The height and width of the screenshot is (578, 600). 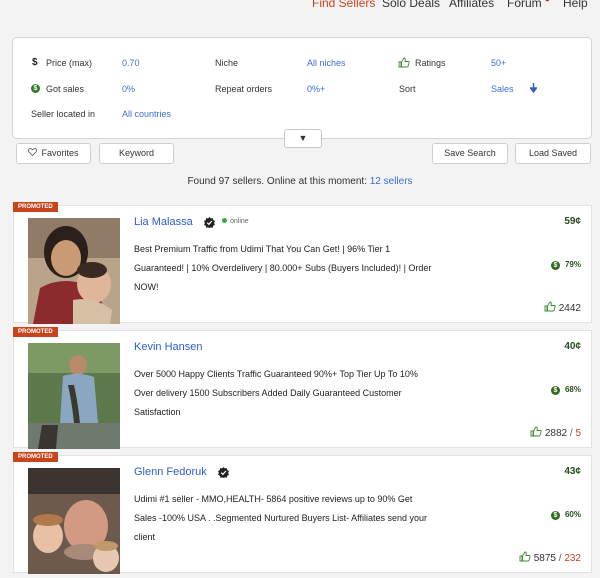 What do you see at coordinates (244, 89) in the screenshot?
I see `repeat-orders-label: Repeat orders` at bounding box center [244, 89].